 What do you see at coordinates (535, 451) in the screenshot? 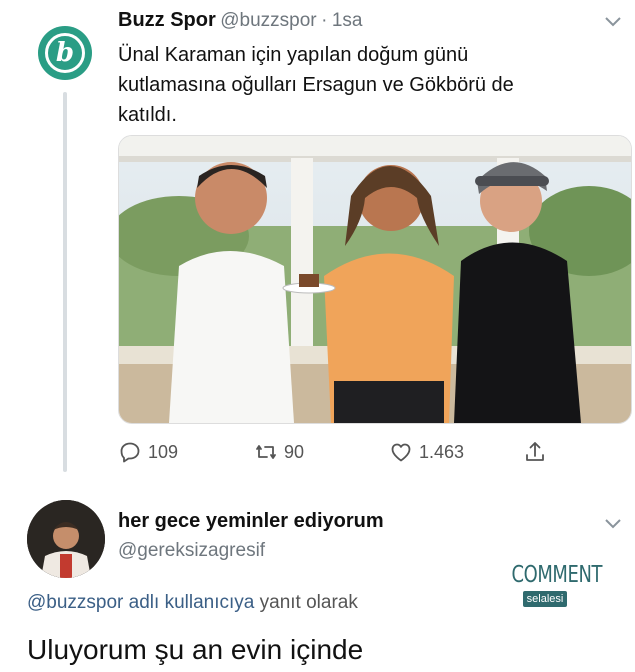
I see `share-icon` at bounding box center [535, 451].